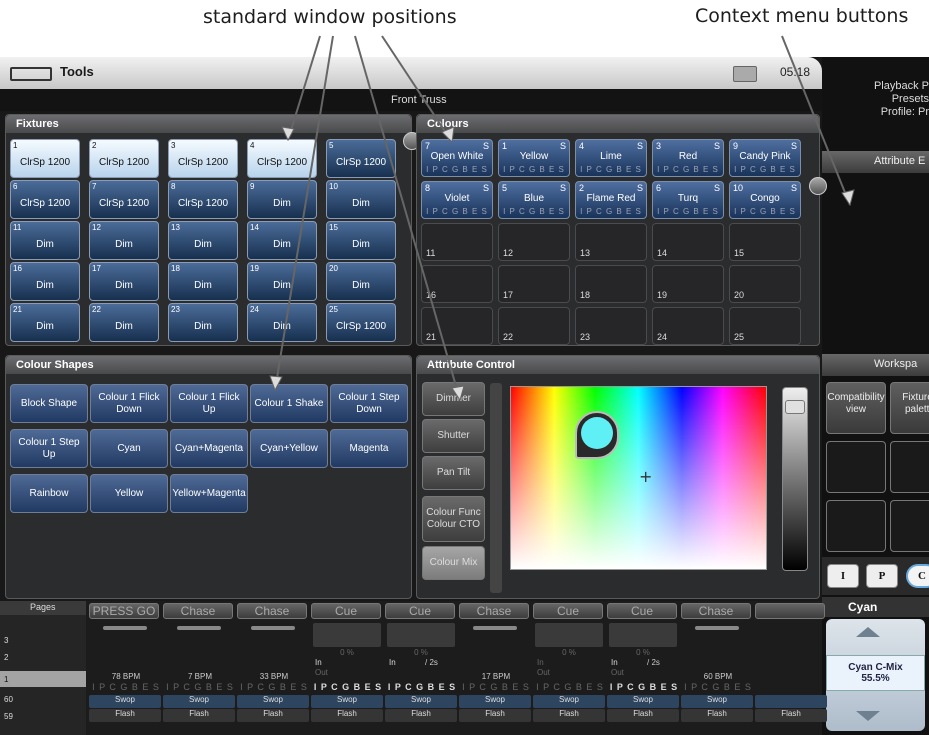  I want to click on fixture-button: 2 ClrSp 1200, so click(124, 158).